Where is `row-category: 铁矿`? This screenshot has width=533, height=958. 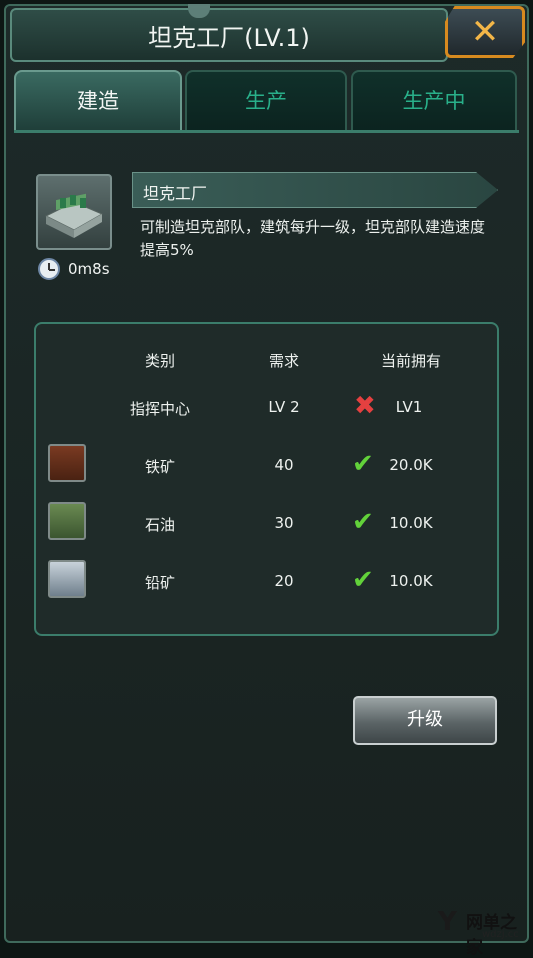
row-category: 铁矿 is located at coordinates (159, 467).